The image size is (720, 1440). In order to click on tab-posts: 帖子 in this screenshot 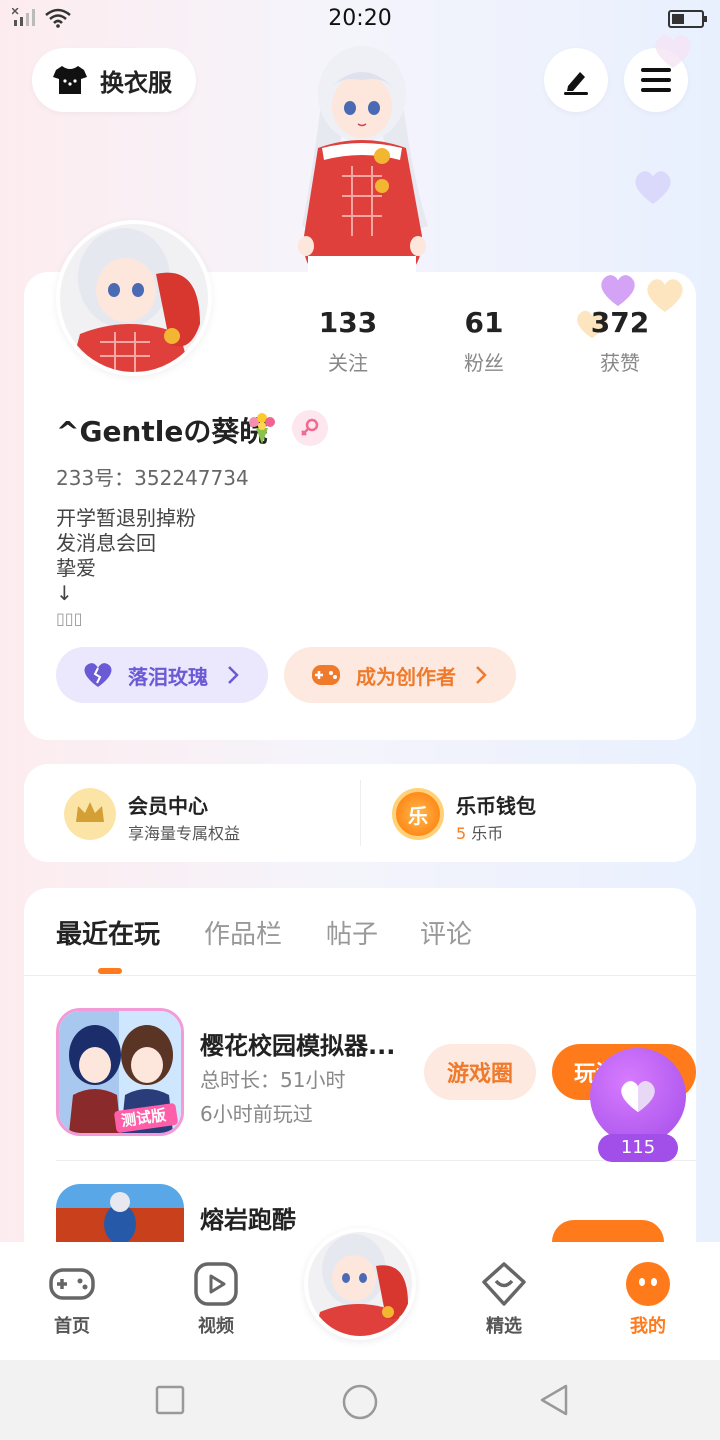, I will do `click(352, 932)`.